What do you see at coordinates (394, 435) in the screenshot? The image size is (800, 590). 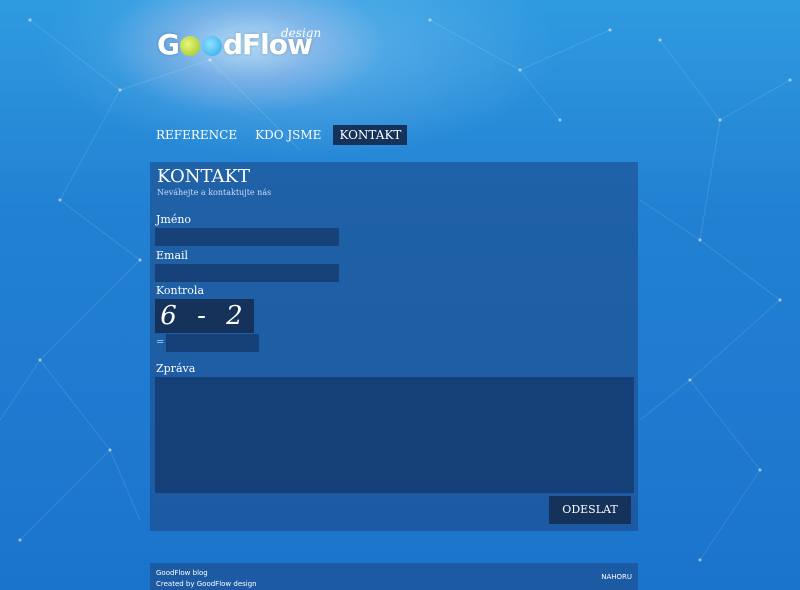 I see `message-textarea` at bounding box center [394, 435].